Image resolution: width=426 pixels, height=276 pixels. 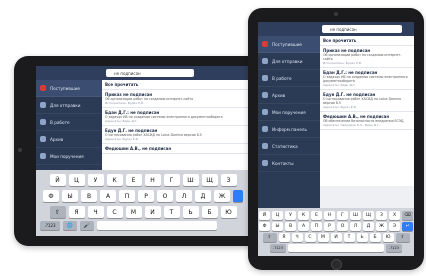 I want to click on right-menu-item-contacts: Контакты, so click(x=289, y=163).